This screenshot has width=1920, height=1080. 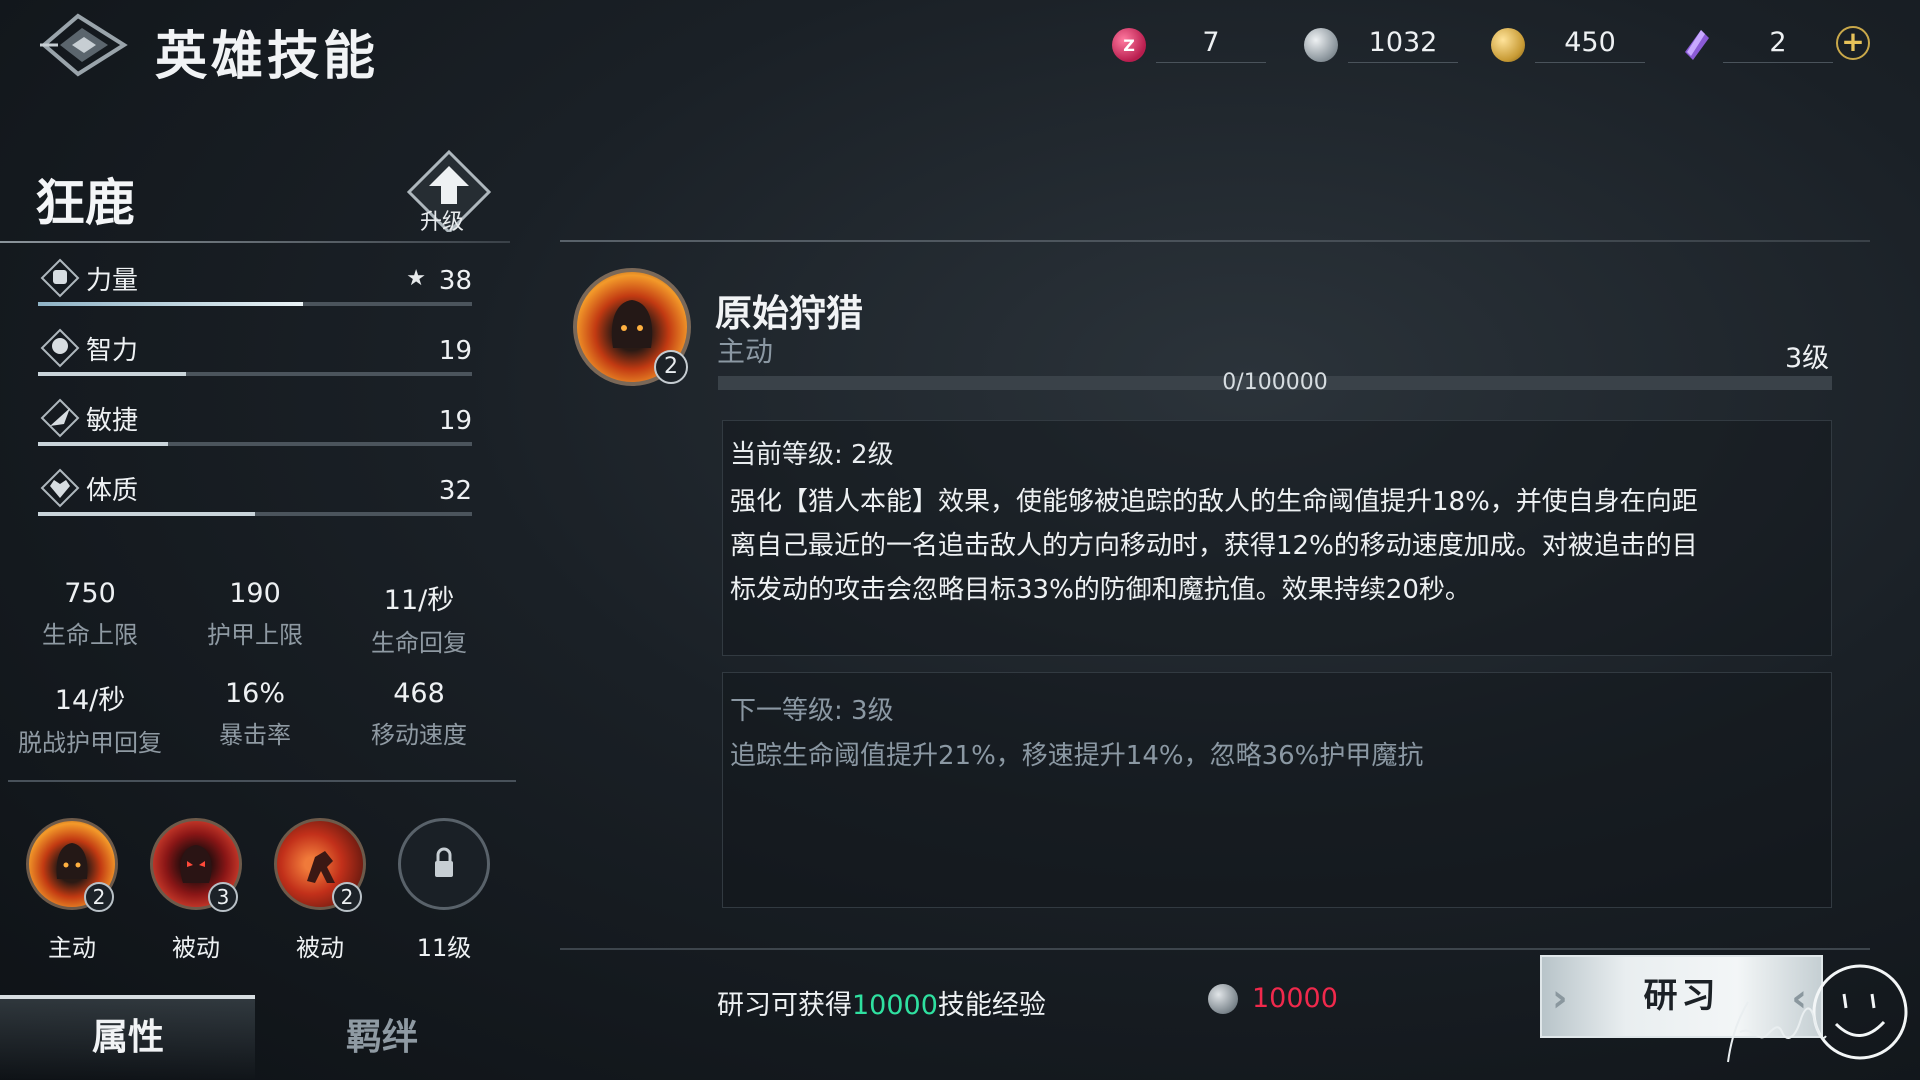 What do you see at coordinates (419, 735) in the screenshot?
I see `attr-label: 移动速度` at bounding box center [419, 735].